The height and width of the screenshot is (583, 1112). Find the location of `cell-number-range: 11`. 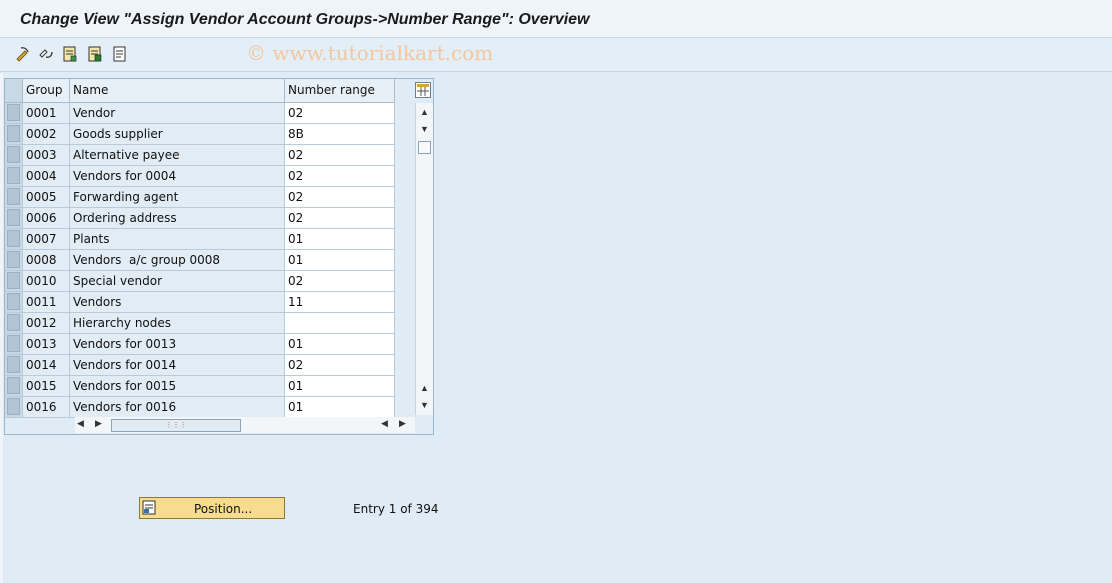

cell-number-range: 11 is located at coordinates (339, 302).